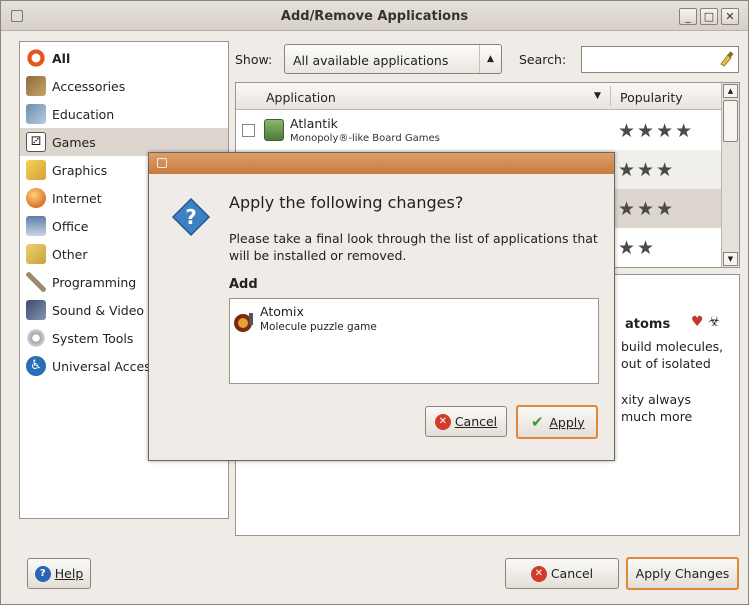 The width and height of the screenshot is (749, 605). What do you see at coordinates (656, 131) in the screenshot?
I see `popularity-stars: ★★★★` at bounding box center [656, 131].